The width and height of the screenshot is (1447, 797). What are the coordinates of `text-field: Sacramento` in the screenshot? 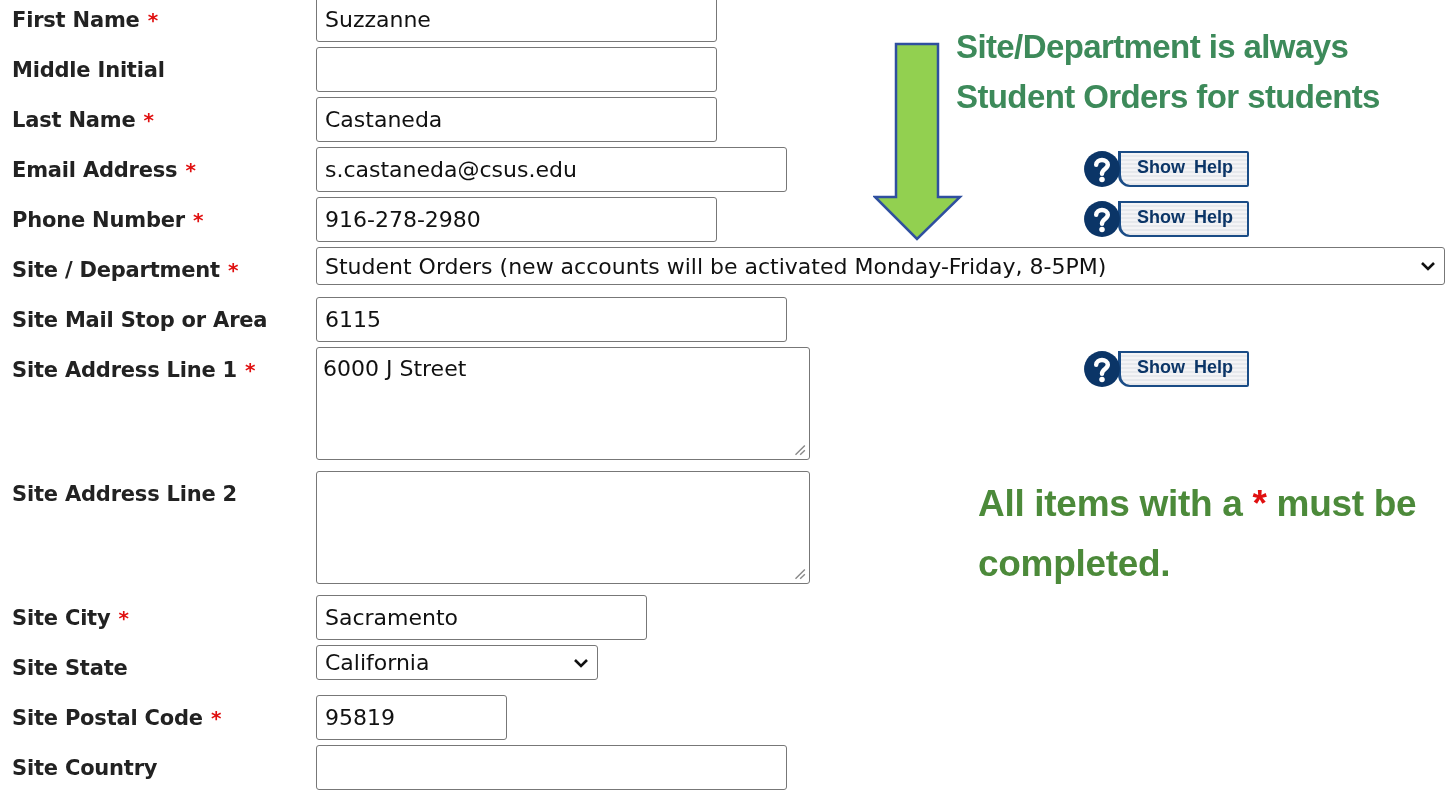 It's located at (481, 617).